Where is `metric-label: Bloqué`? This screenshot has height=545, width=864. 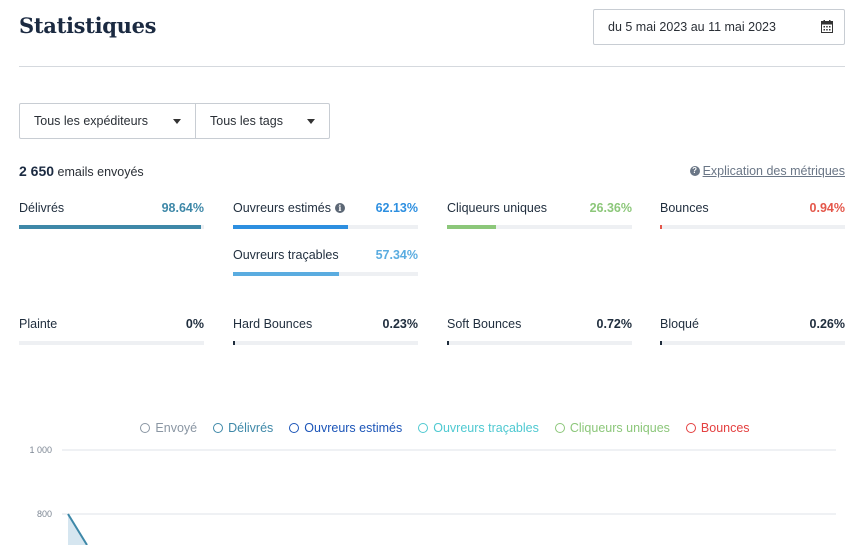
metric-label: Bloqué is located at coordinates (679, 324).